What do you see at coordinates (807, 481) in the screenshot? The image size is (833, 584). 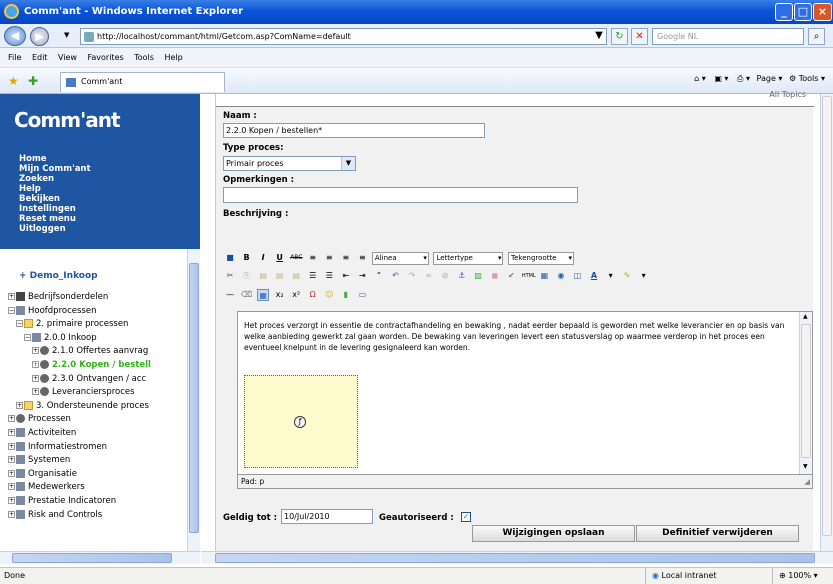 I see `resize-handle-icon: ◢` at bounding box center [807, 481].